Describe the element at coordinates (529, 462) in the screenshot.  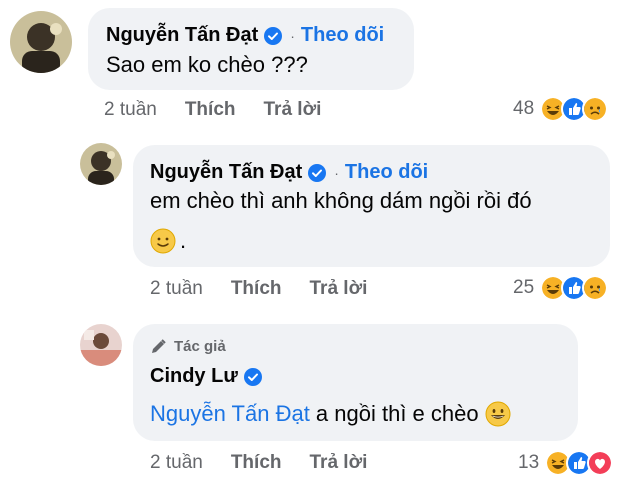
I see `reaction-count: 13` at that location.